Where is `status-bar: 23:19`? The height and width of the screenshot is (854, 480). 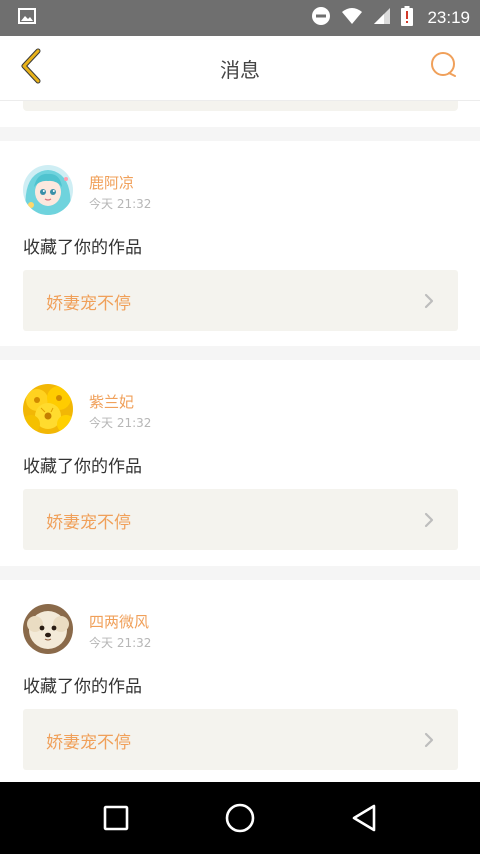
status-bar: 23:19 is located at coordinates (240, 18).